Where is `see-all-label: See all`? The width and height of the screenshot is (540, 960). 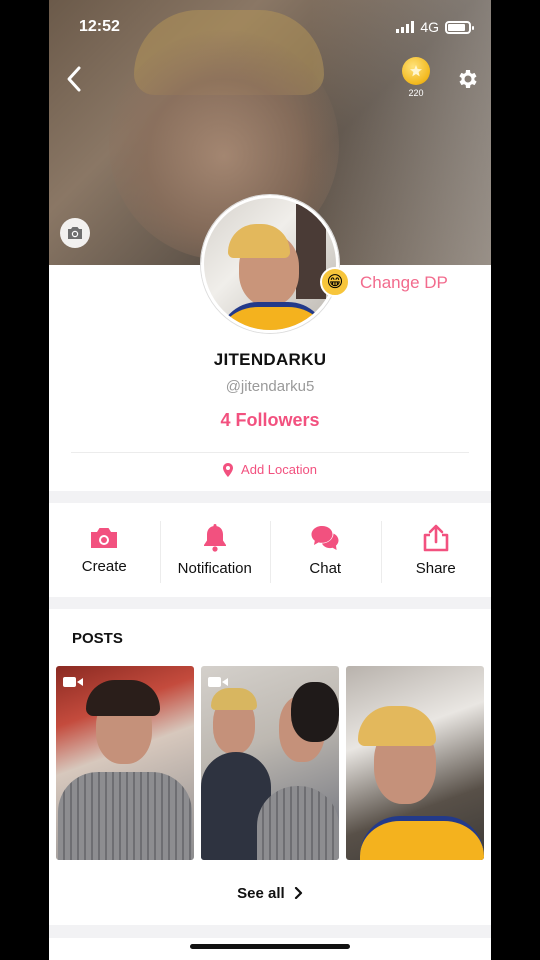
see-all-label: See all is located at coordinates (261, 893).